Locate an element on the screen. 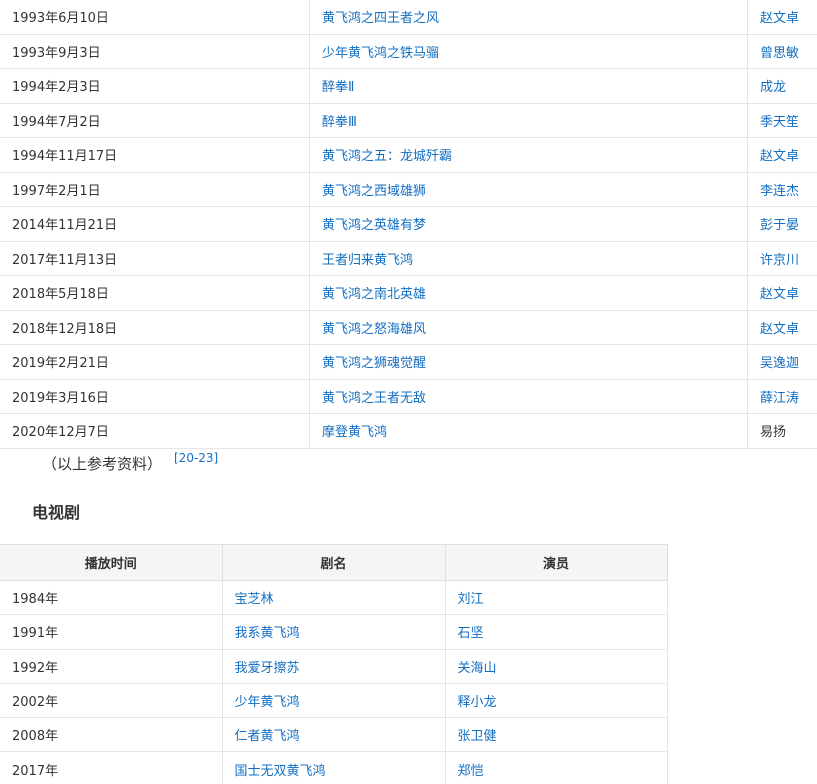 The height and width of the screenshot is (784, 817). tv-actor-cell: 张卫健 is located at coordinates (556, 735).